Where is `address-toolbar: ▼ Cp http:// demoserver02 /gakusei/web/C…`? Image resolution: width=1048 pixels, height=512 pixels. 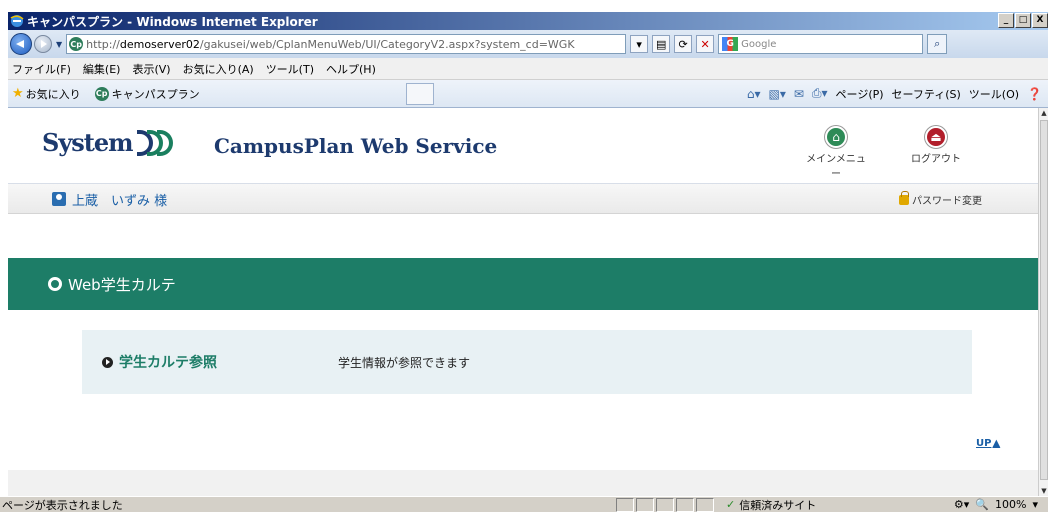
address-toolbar: ▼ Cp http:// demoserver02 /gakusei/web/C… is located at coordinates (528, 44).